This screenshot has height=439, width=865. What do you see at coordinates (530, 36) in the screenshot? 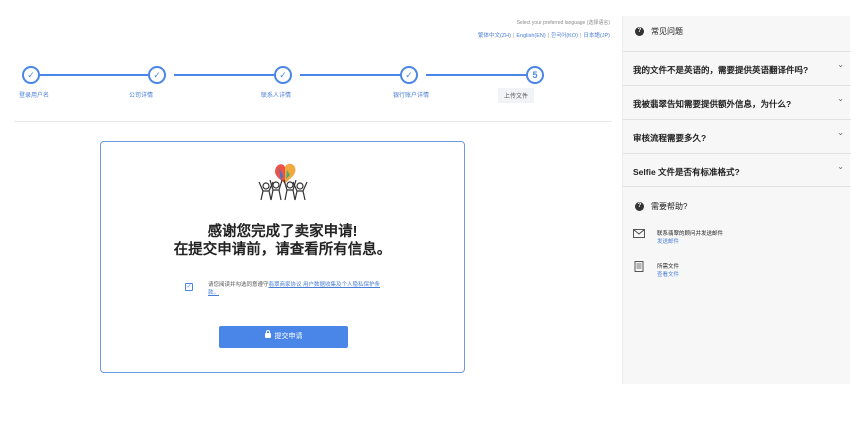
I see `language-option-en: English(EN)` at bounding box center [530, 36].